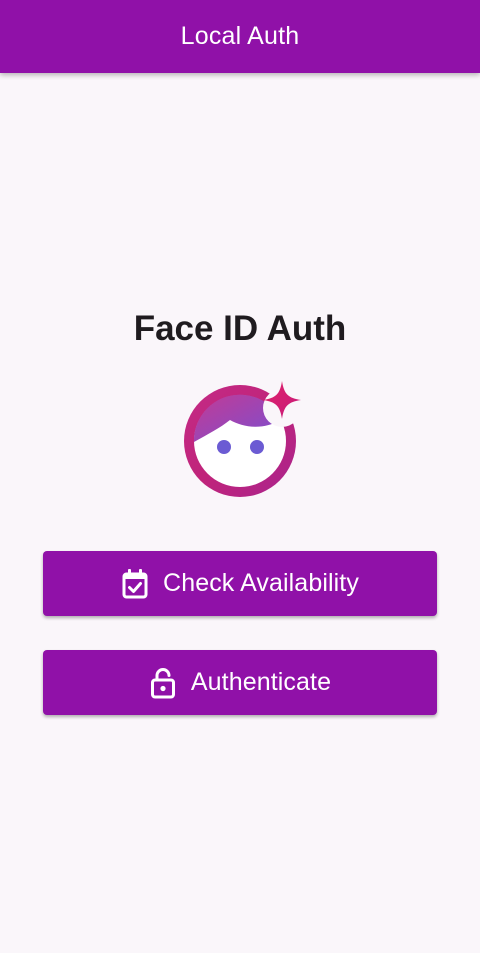 The image size is (480, 953). I want to click on authenticate-label: Authenticate, so click(261, 682).